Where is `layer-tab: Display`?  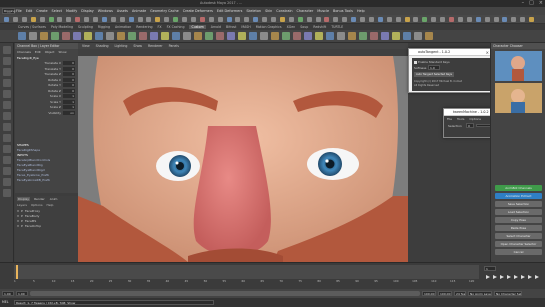 layer-tab: Display is located at coordinates (24, 199).